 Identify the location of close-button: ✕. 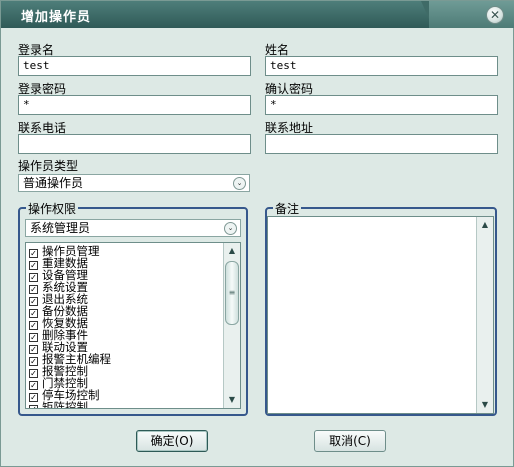
(495, 15).